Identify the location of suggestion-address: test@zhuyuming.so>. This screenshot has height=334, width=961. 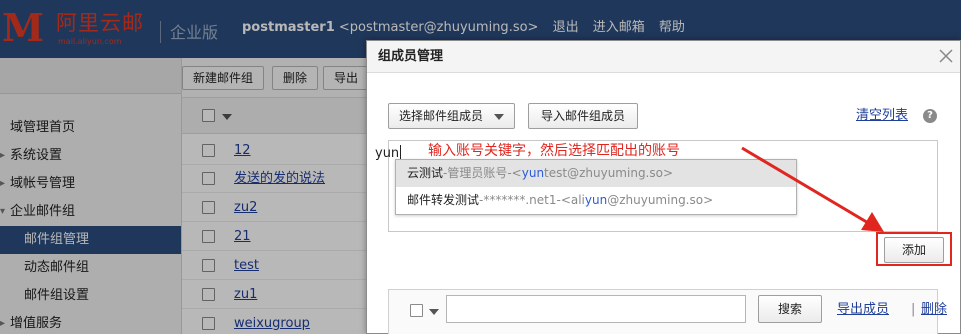
(609, 173).